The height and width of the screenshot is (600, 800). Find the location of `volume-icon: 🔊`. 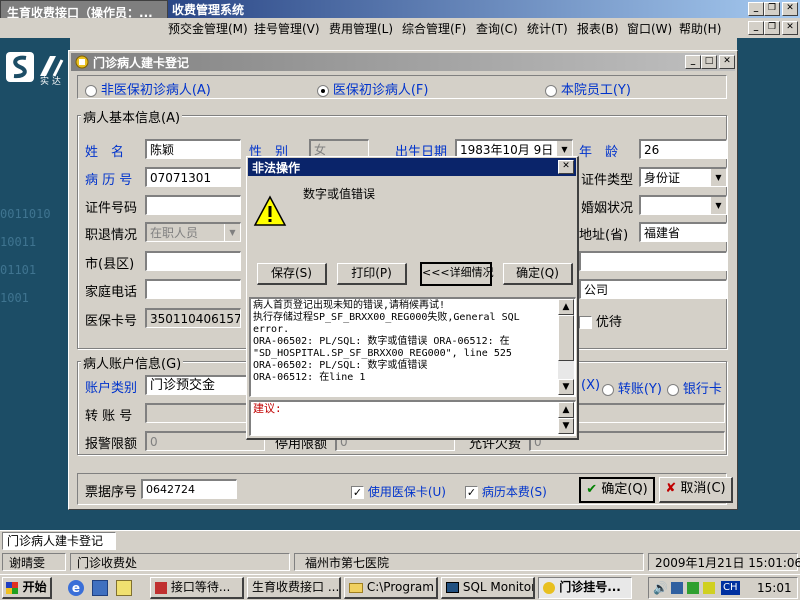

volume-icon: 🔊 is located at coordinates (660, 588).